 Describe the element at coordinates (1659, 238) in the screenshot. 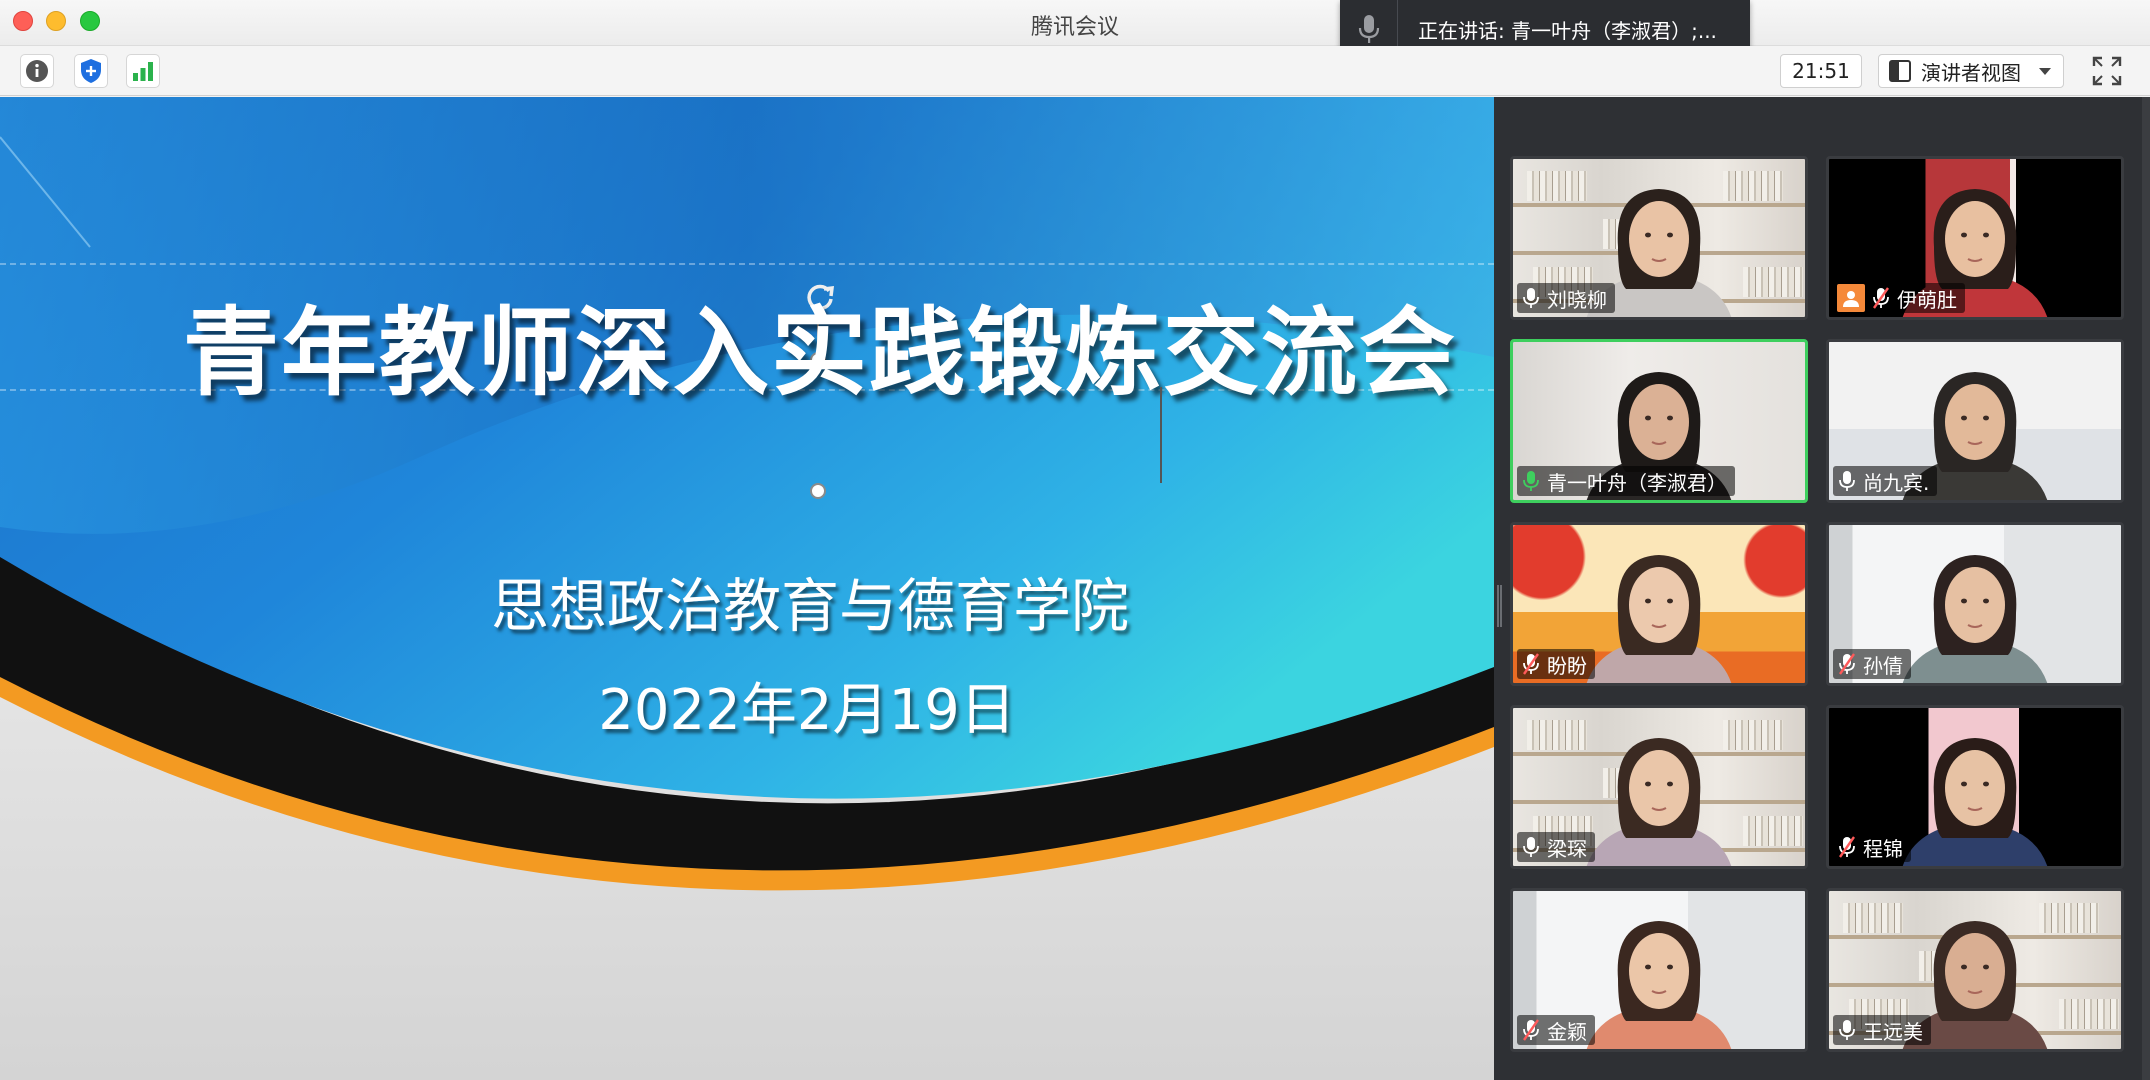

I see `participant-tile: 刘晓柳` at that location.